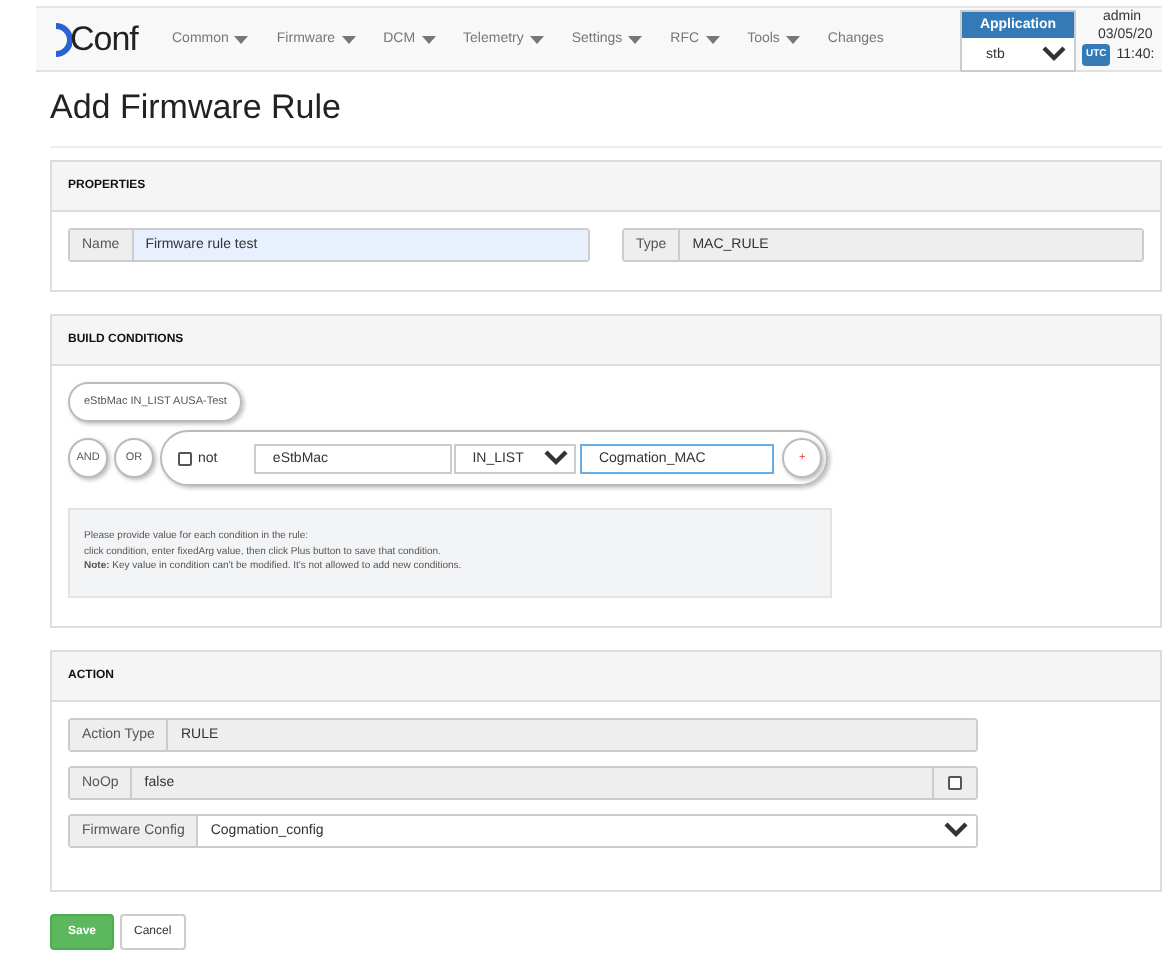  What do you see at coordinates (104, 39) in the screenshot?
I see `logo: Conf` at bounding box center [104, 39].